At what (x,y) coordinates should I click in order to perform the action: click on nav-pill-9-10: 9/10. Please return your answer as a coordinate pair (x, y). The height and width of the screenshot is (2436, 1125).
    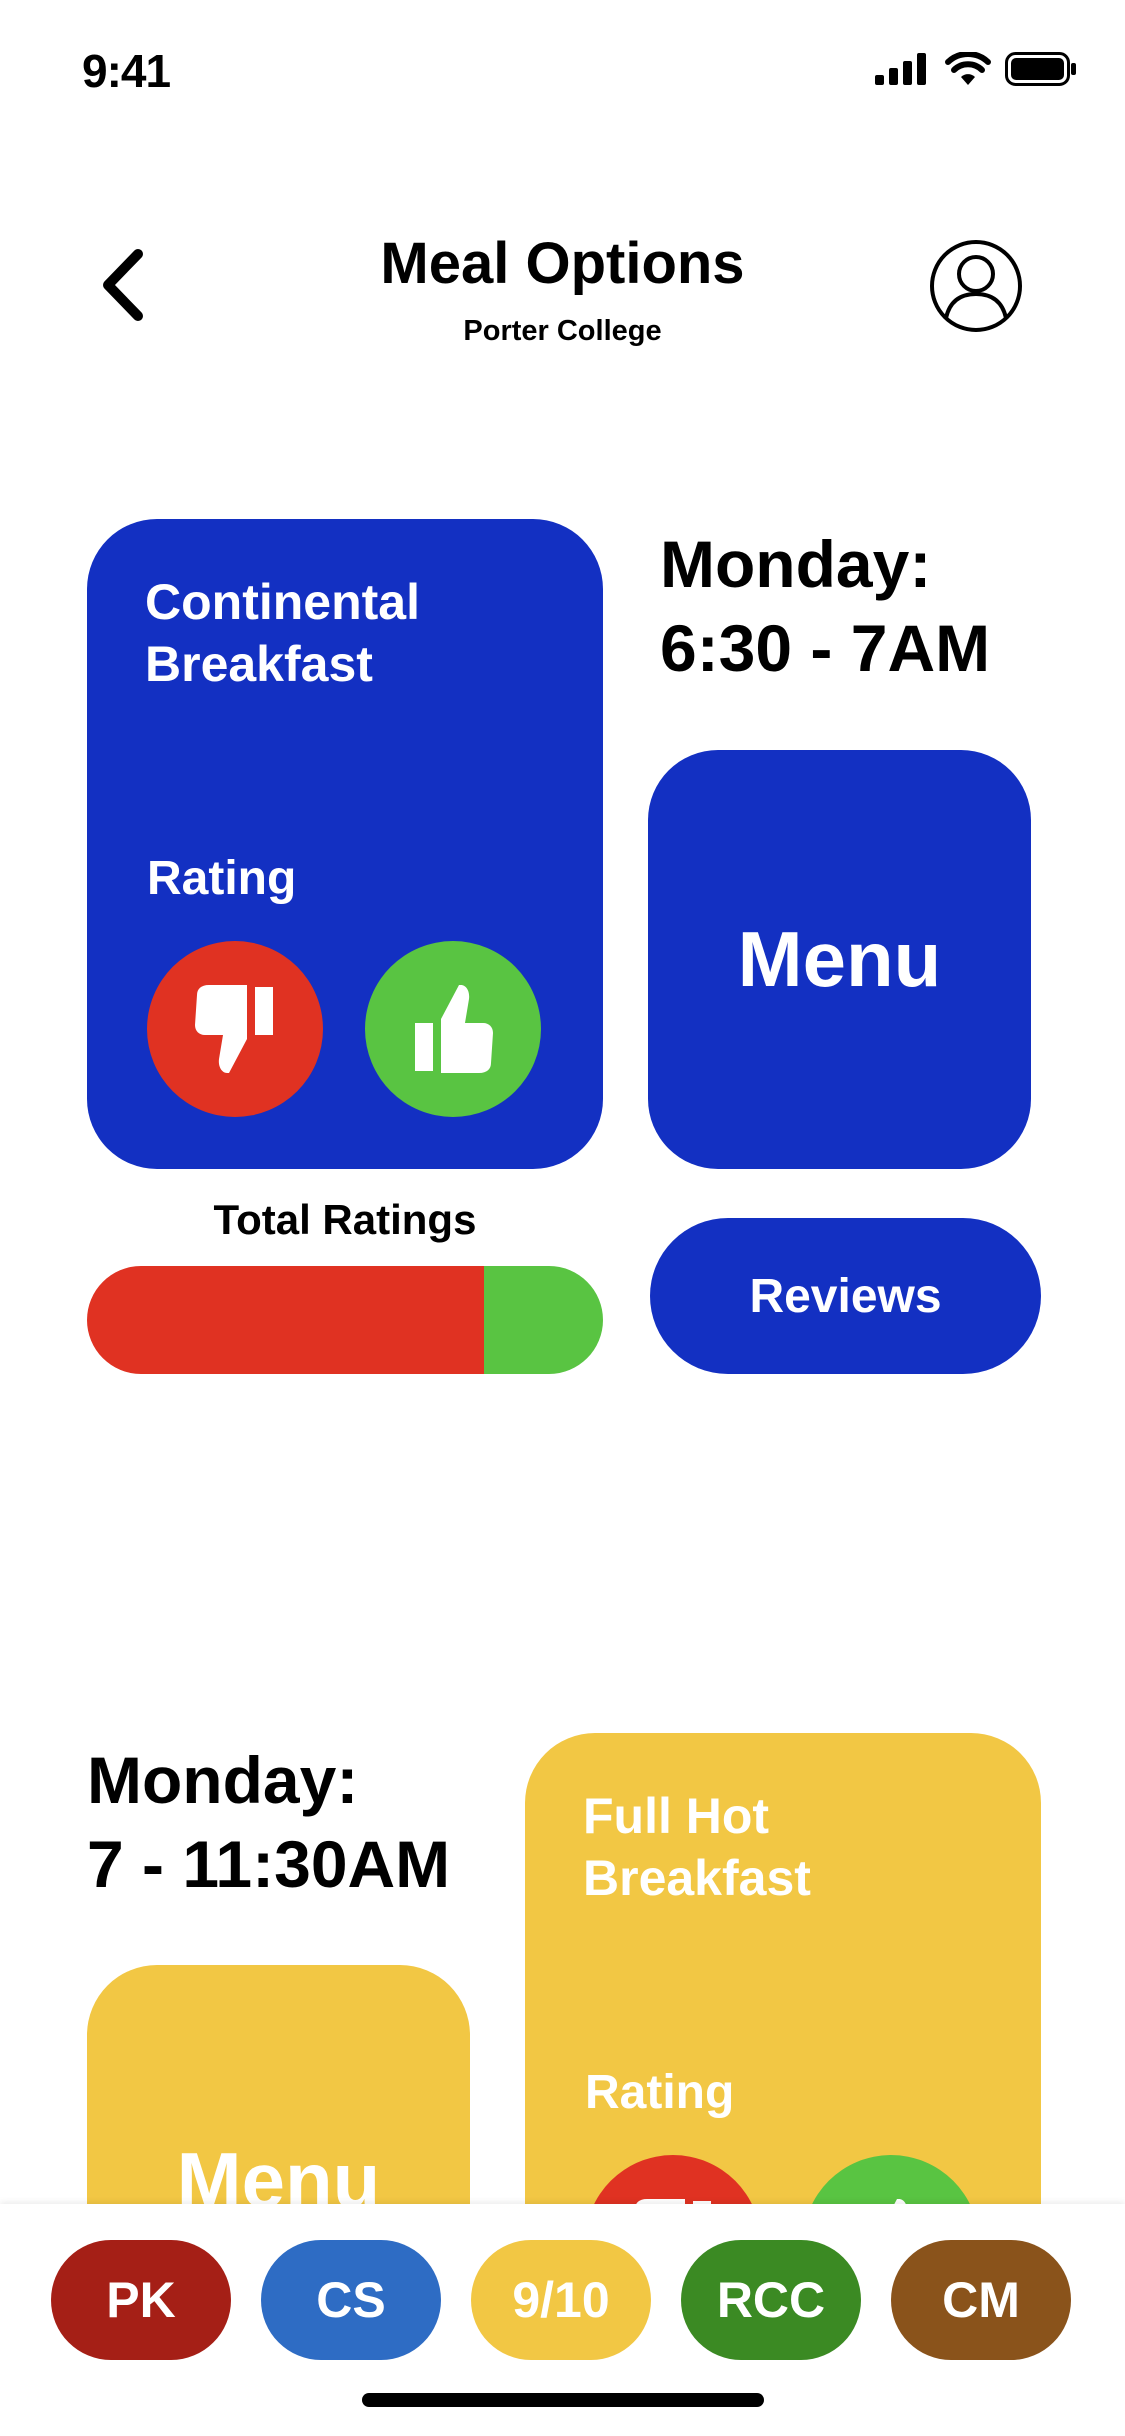
    Looking at the image, I should click on (561, 2300).